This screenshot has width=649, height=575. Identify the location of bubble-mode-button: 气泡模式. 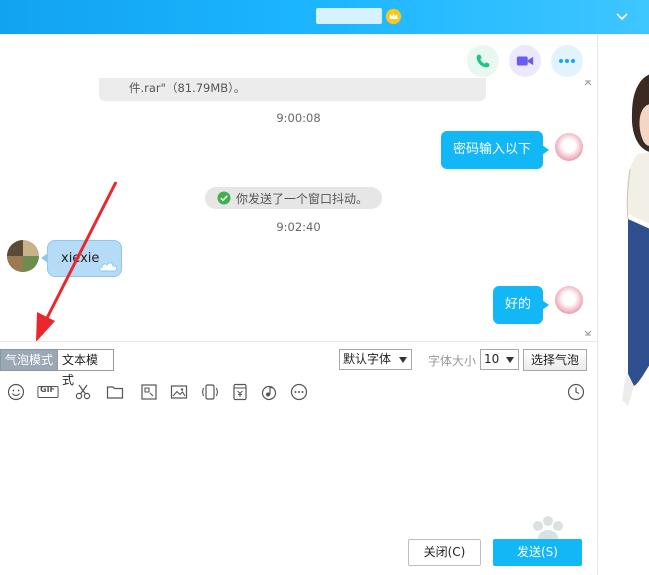
(29, 360).